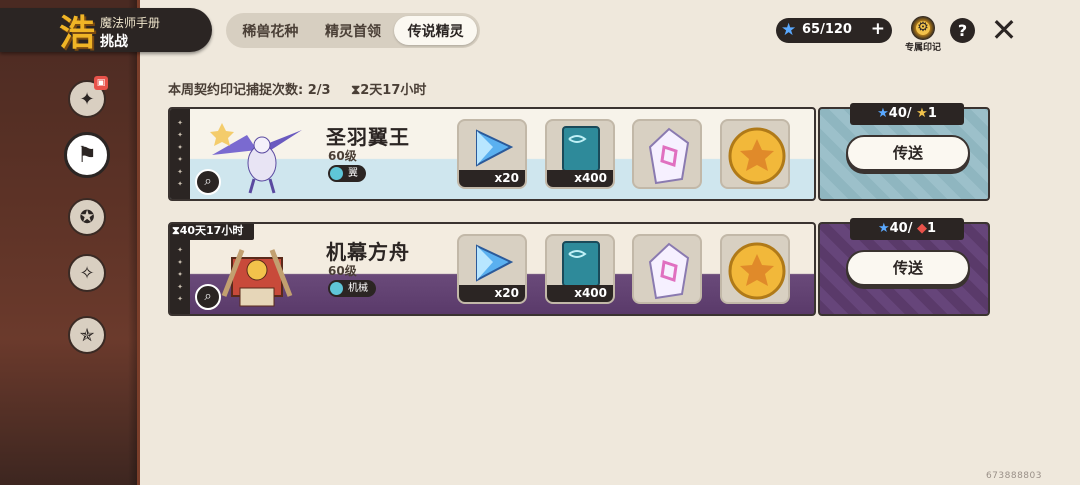  I want to click on attribute-badge: 翼, so click(347, 173).